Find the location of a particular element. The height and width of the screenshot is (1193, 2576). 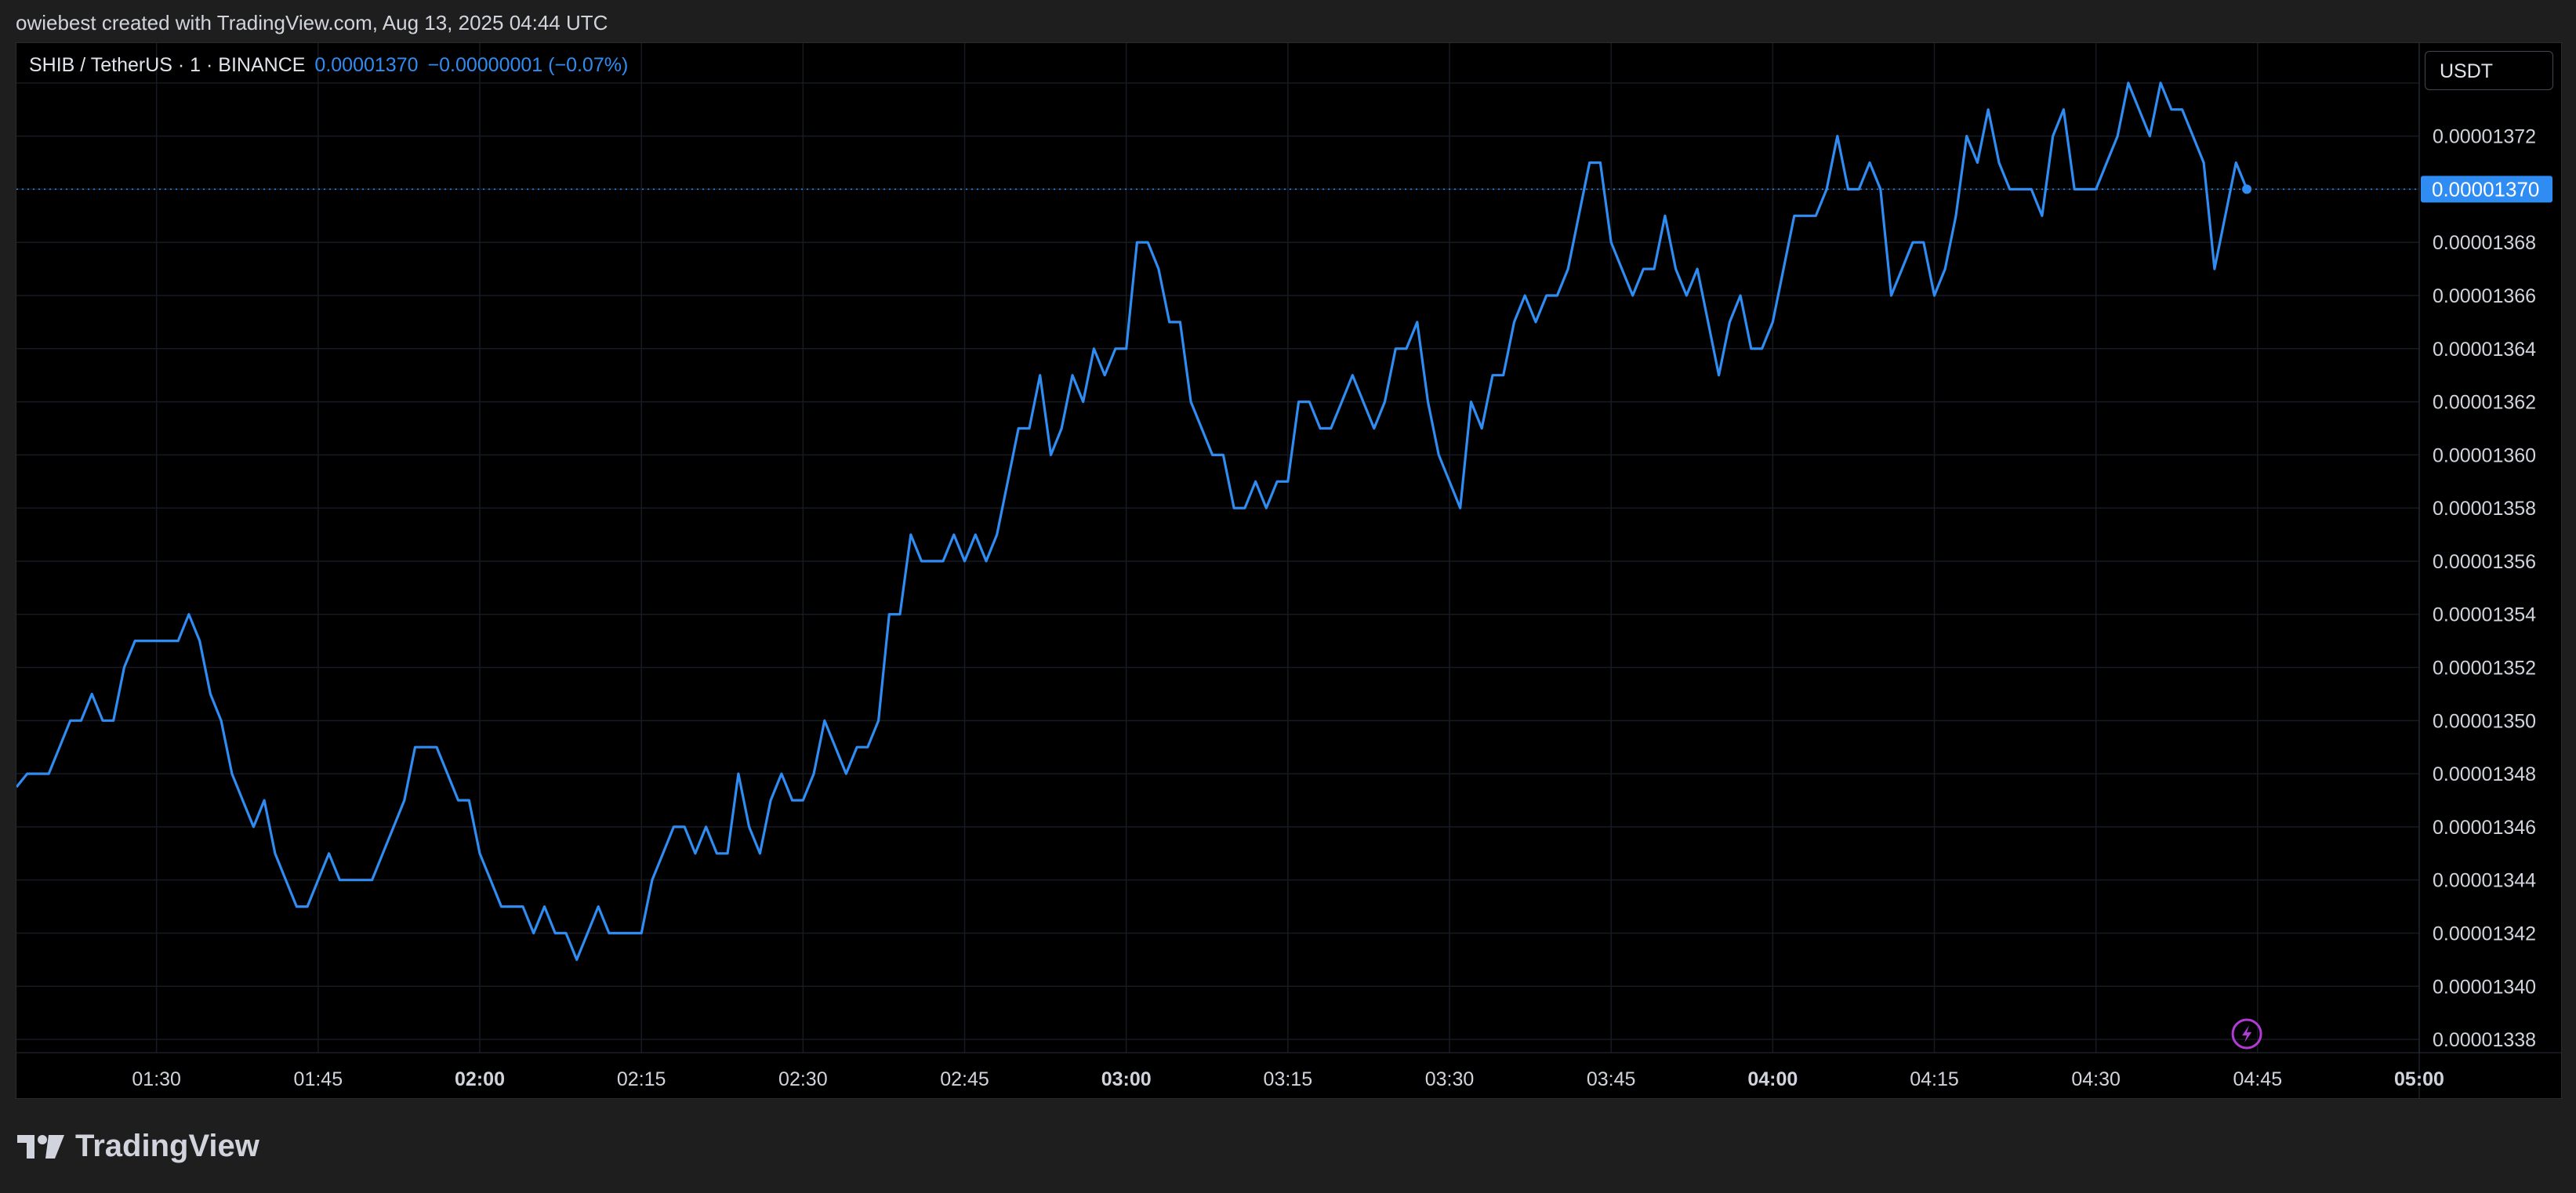

y-tick-label: 0.00001360 is located at coordinates (2484, 455).